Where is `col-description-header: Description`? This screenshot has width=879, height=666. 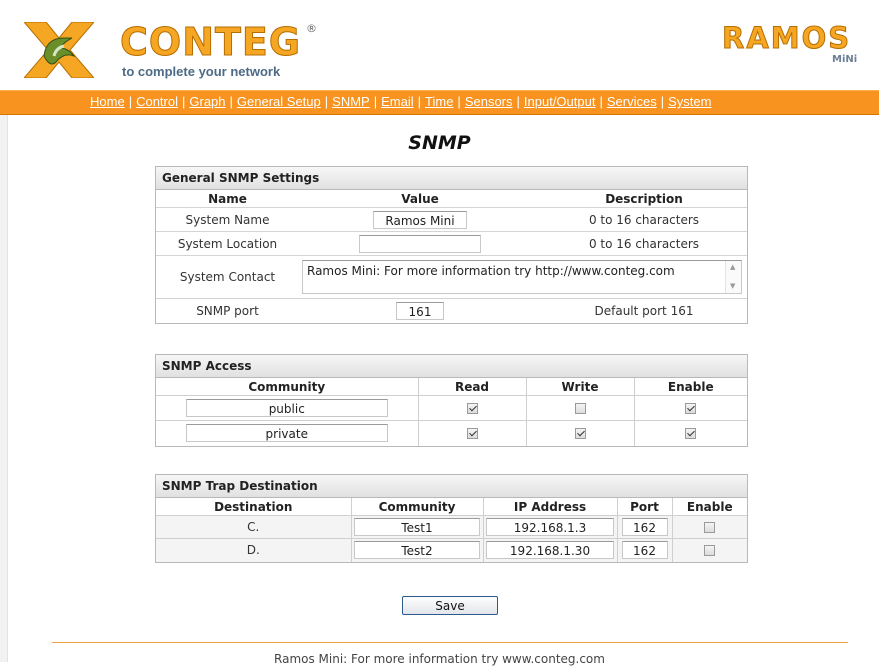
col-description-header: Description is located at coordinates (644, 198).